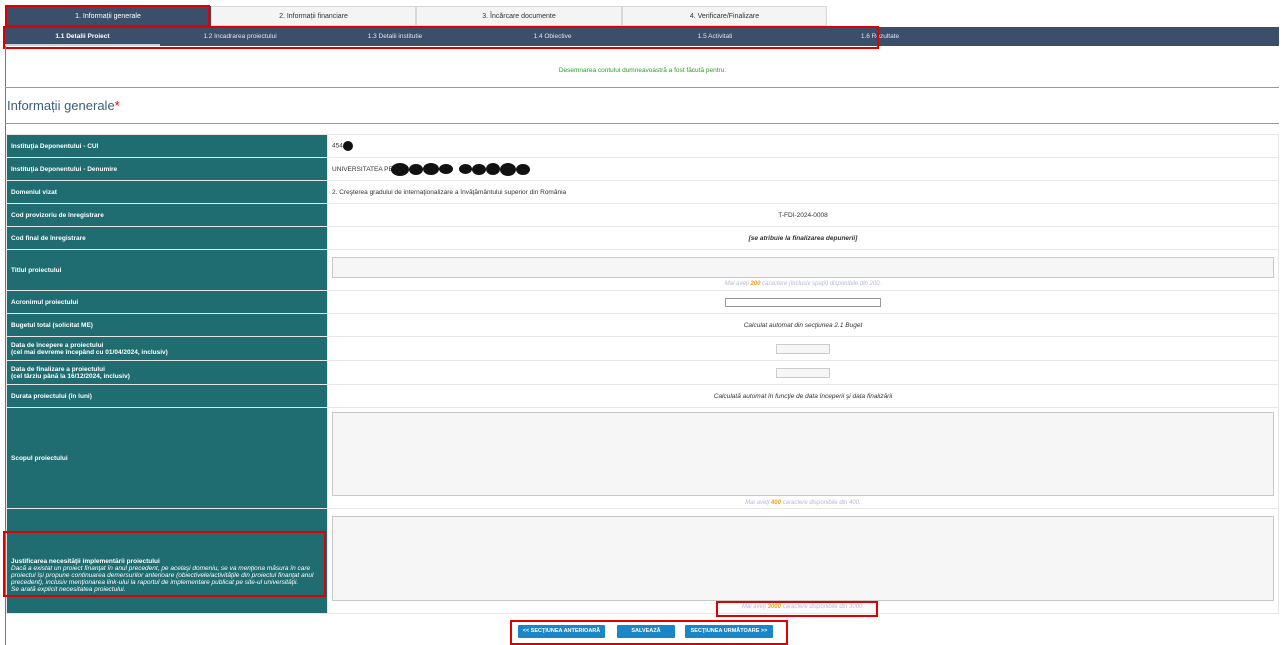 The width and height of the screenshot is (1285, 645). I want to click on section-title: Informații generale*, so click(63, 105).